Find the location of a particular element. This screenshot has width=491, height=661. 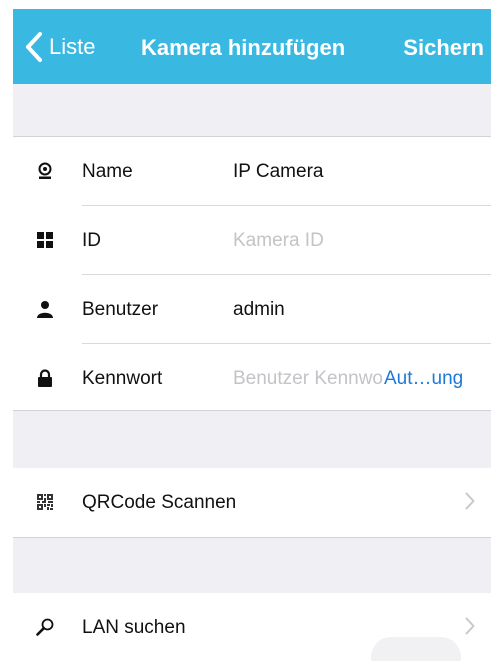

lock-icon is located at coordinates (45, 378).